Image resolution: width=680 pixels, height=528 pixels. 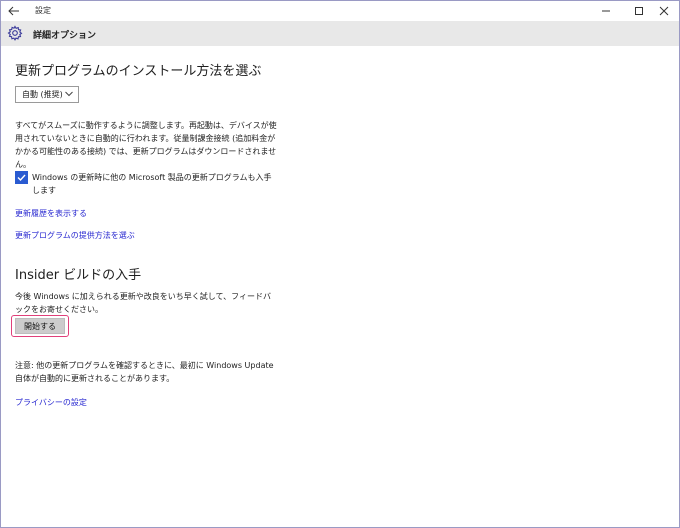 I want to click on minimize-icon, so click(x=606, y=11).